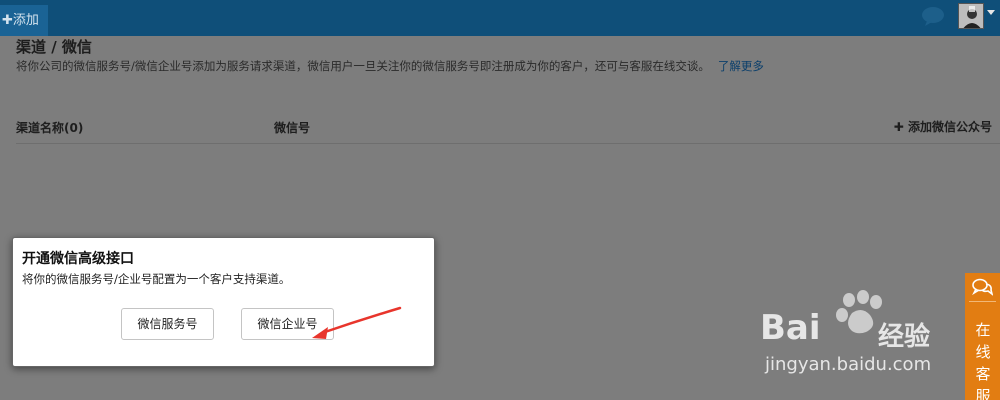  What do you see at coordinates (943, 126) in the screenshot?
I see `add-wechat-account-button: ✚ 添加微信公众号` at bounding box center [943, 126].